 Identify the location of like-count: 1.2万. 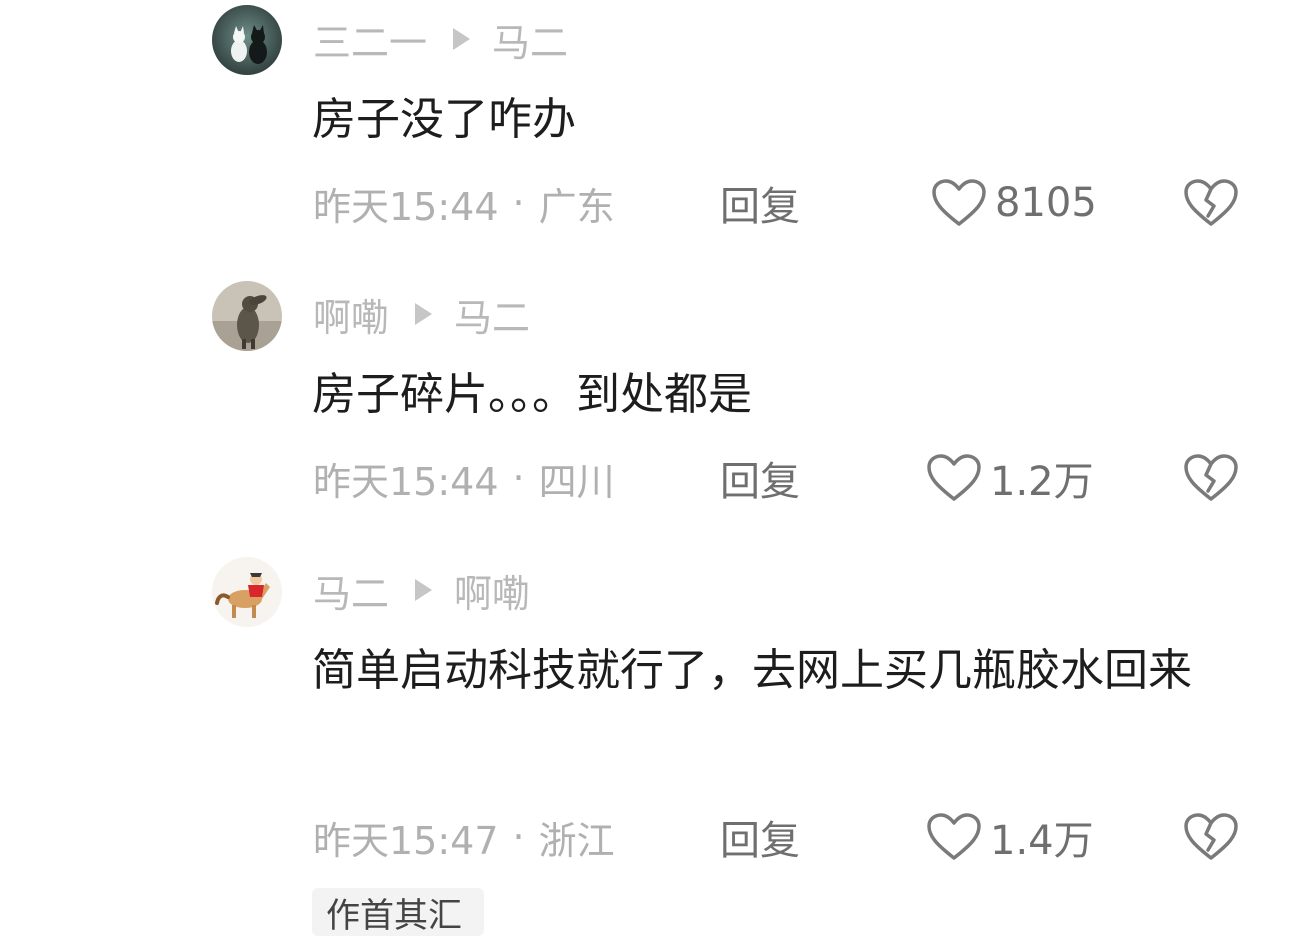
(1042, 482).